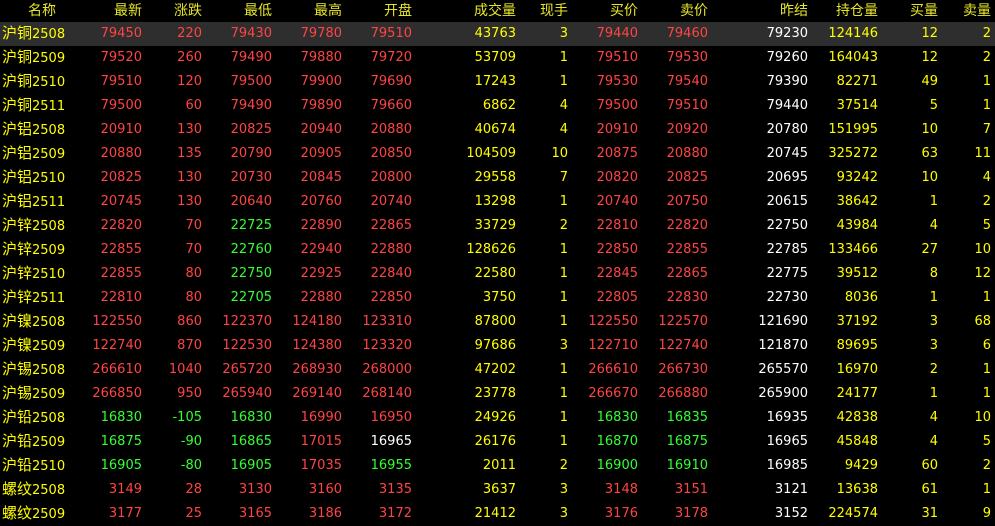  Describe the element at coordinates (49, 346) in the screenshot. I see `contract-month: 2509` at that location.